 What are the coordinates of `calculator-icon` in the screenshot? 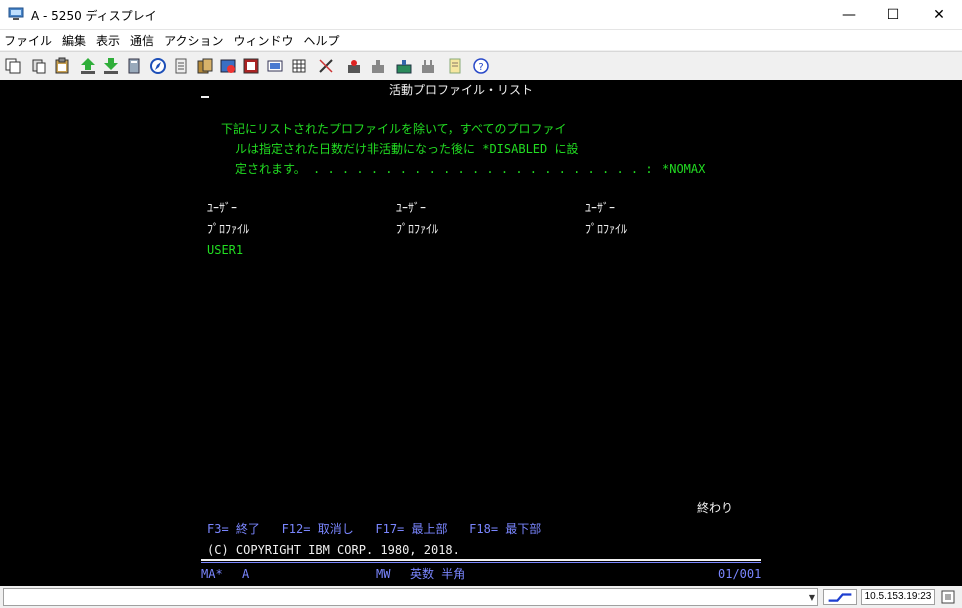 It's located at (299, 66).